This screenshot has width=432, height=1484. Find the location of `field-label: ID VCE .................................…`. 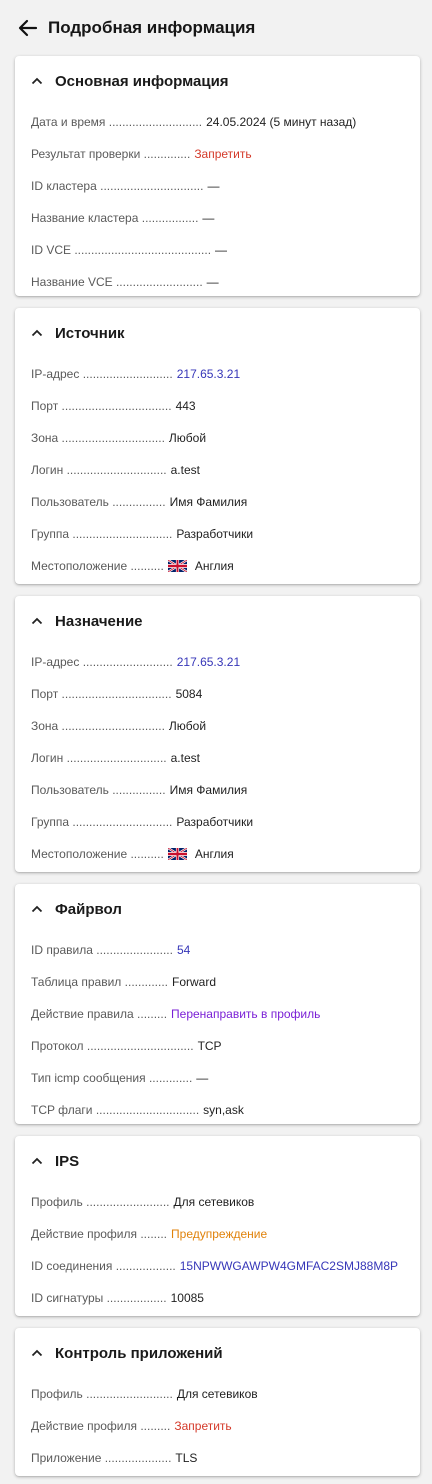

field-label: ID VCE .................................… is located at coordinates (121, 250).